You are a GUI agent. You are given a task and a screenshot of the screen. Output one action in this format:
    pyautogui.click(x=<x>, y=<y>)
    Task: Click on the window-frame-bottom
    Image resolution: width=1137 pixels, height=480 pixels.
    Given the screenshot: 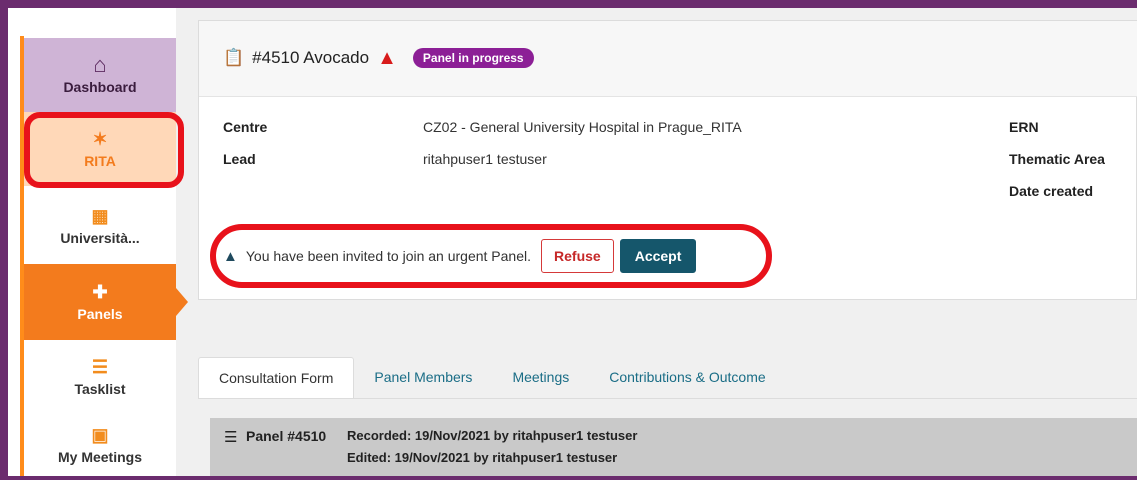 What is the action you would take?
    pyautogui.click(x=568, y=478)
    